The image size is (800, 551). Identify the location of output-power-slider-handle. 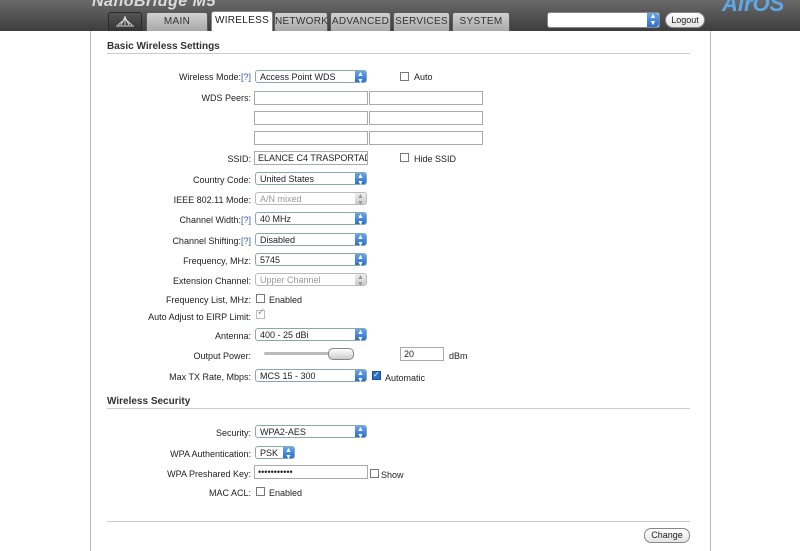
(341, 354).